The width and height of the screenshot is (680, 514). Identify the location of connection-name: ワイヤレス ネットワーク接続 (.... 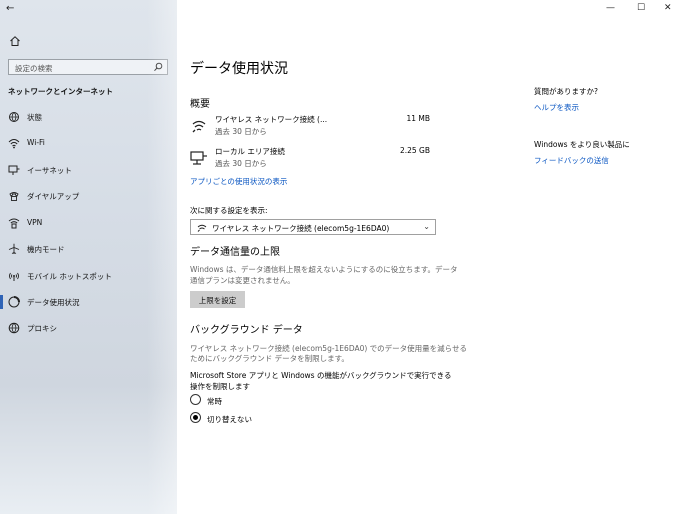
(271, 119).